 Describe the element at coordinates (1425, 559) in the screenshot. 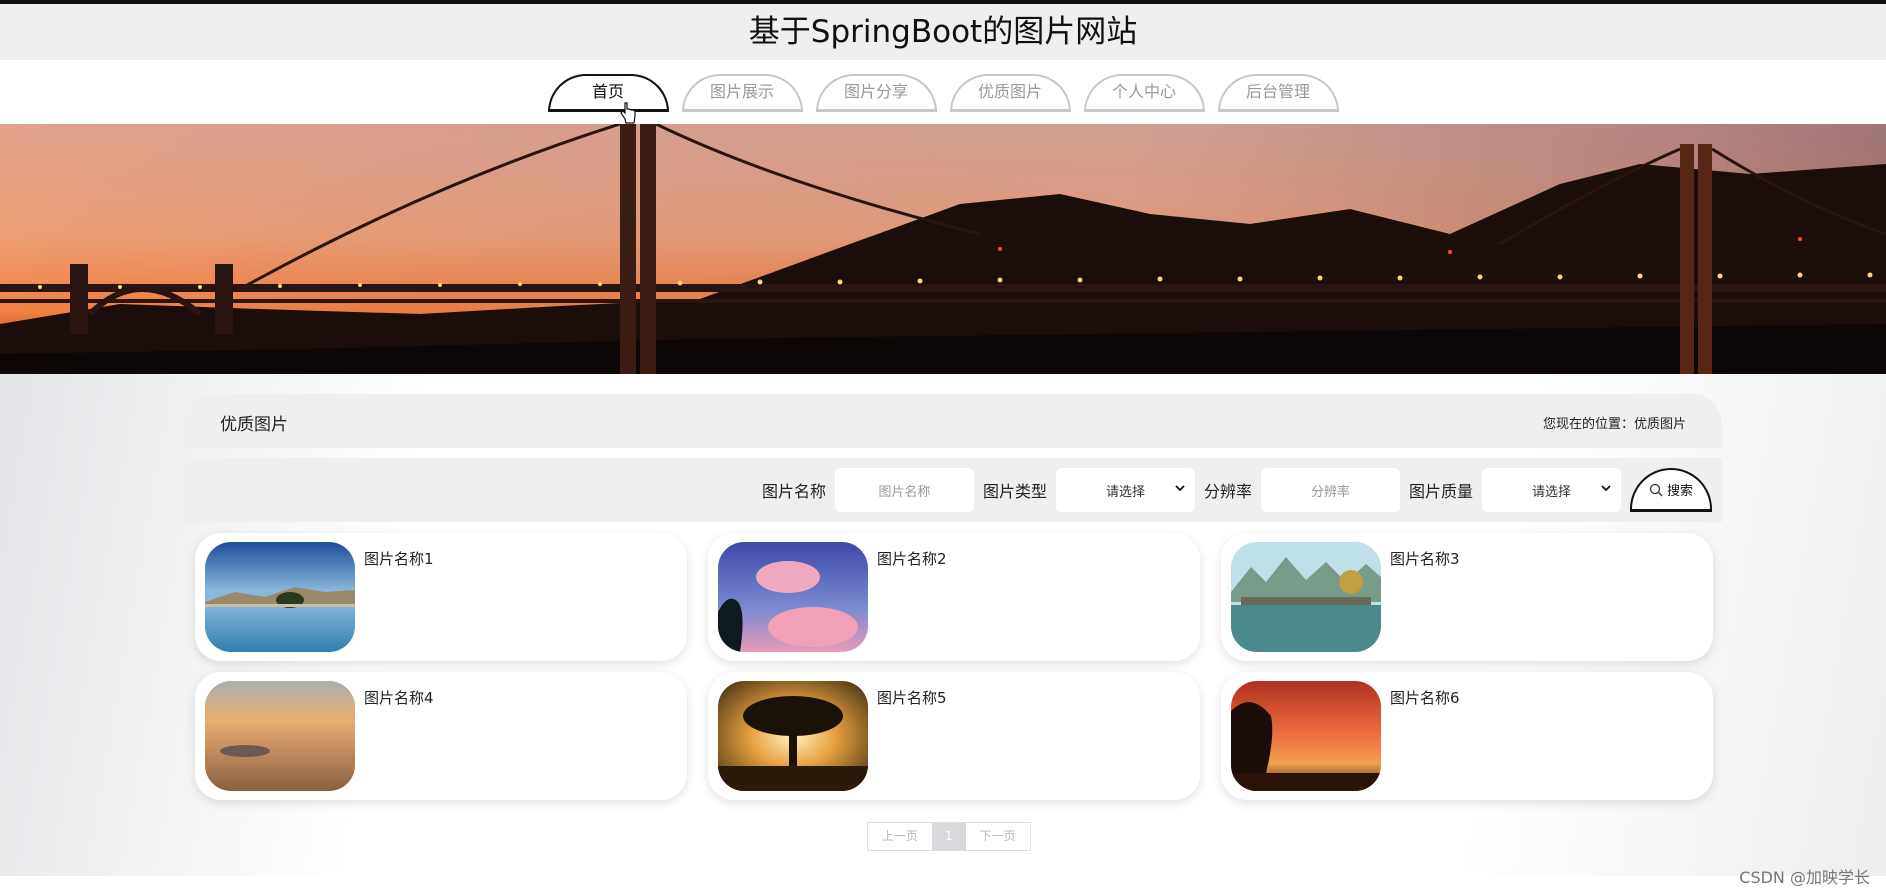

I see `card-title: 图片名称3` at that location.